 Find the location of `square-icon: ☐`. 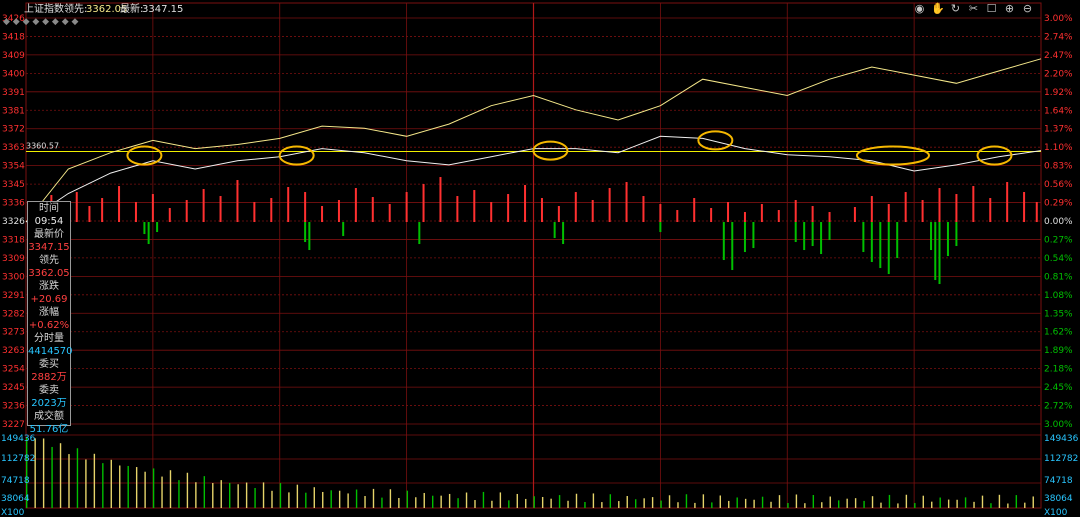

square-icon: ☐ is located at coordinates (991, 8).